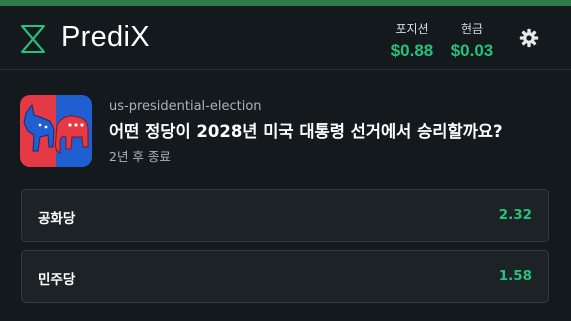 The image size is (571, 321). Describe the element at coordinates (472, 40) in the screenshot. I see `cash-stat: 현금 $0.03` at that location.